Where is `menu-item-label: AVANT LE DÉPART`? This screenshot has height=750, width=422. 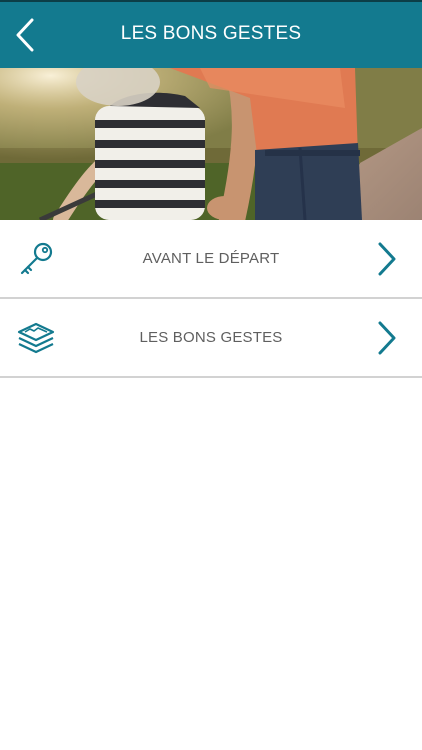
menu-item-label: AVANT LE DÉPART is located at coordinates (211, 258).